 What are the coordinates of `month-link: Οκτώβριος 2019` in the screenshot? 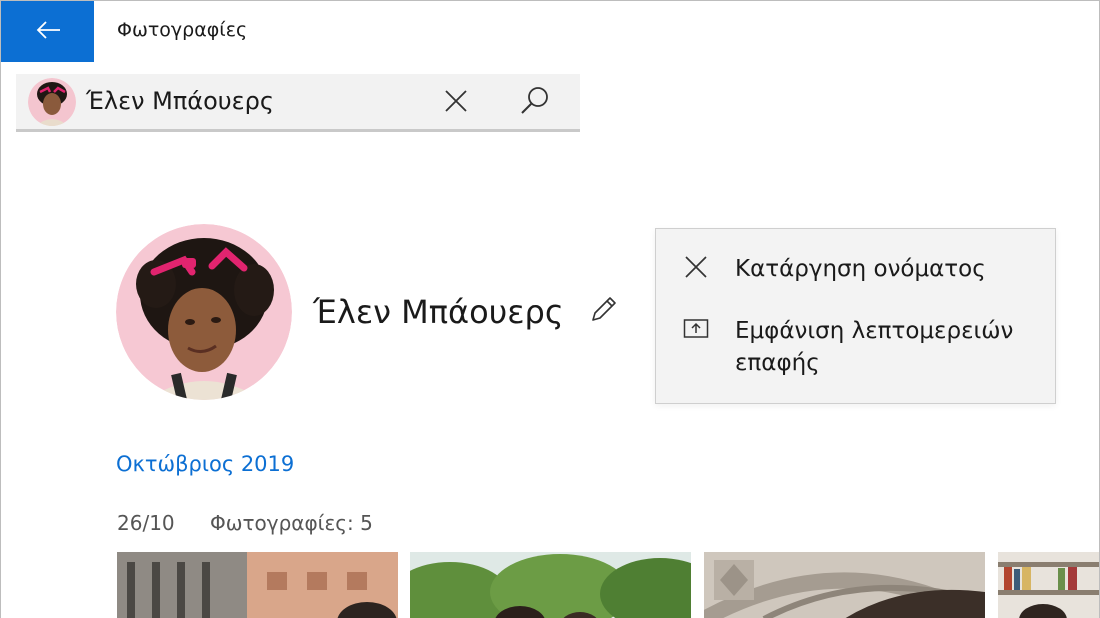 It's located at (205, 464).